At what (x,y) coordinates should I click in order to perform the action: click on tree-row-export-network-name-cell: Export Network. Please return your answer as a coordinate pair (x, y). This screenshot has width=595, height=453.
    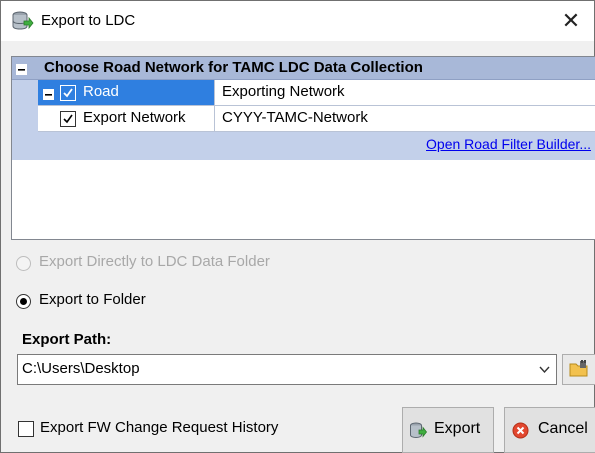
    Looking at the image, I should click on (126, 118).